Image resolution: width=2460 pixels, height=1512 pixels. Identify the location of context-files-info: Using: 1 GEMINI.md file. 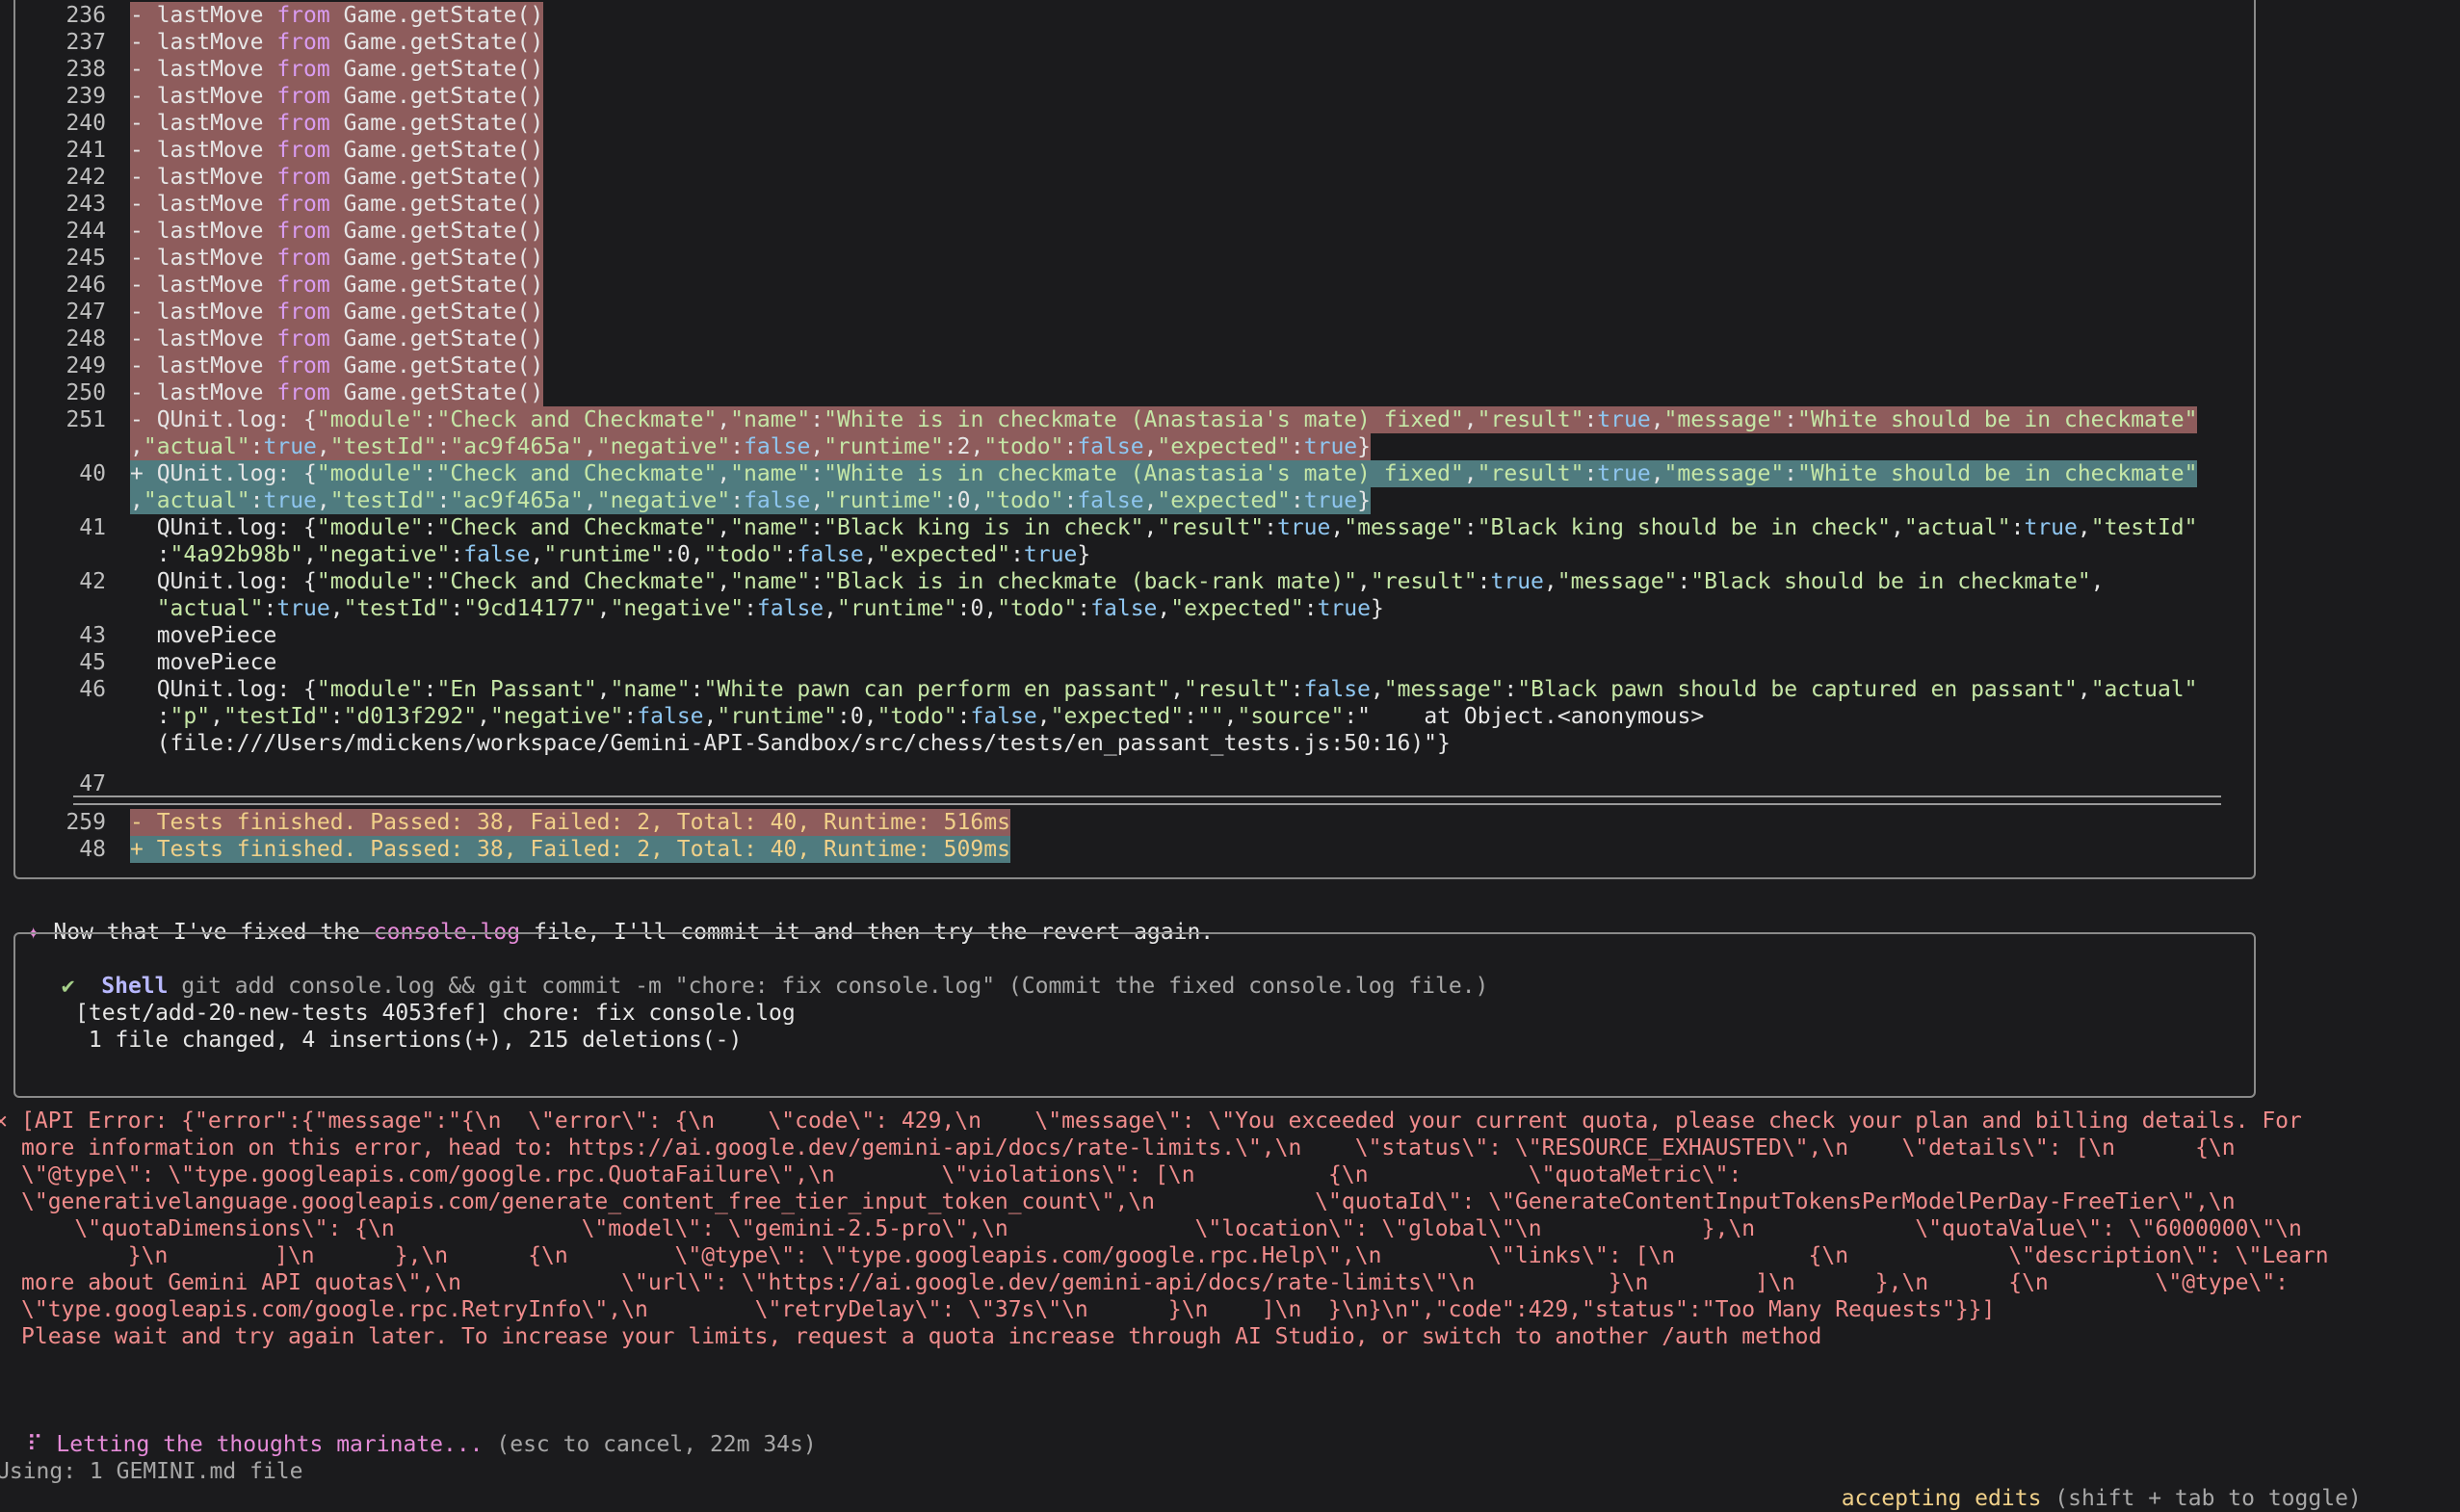
(152, 1471).